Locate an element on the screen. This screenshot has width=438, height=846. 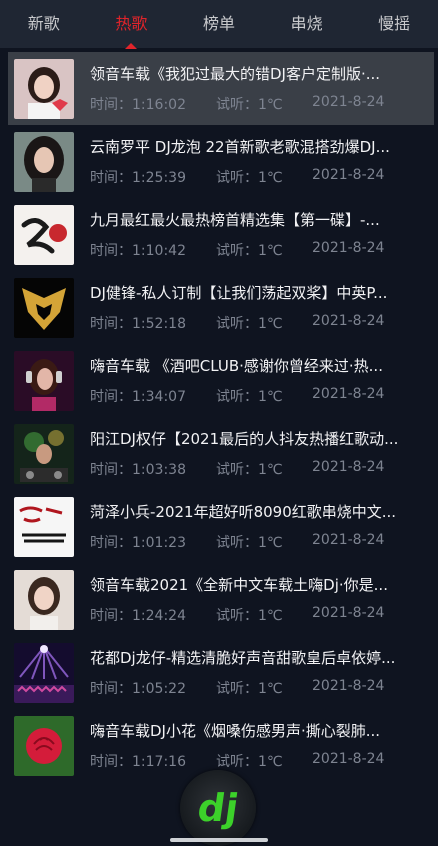
duration: 时间：1:01:23 is located at coordinates (138, 543).